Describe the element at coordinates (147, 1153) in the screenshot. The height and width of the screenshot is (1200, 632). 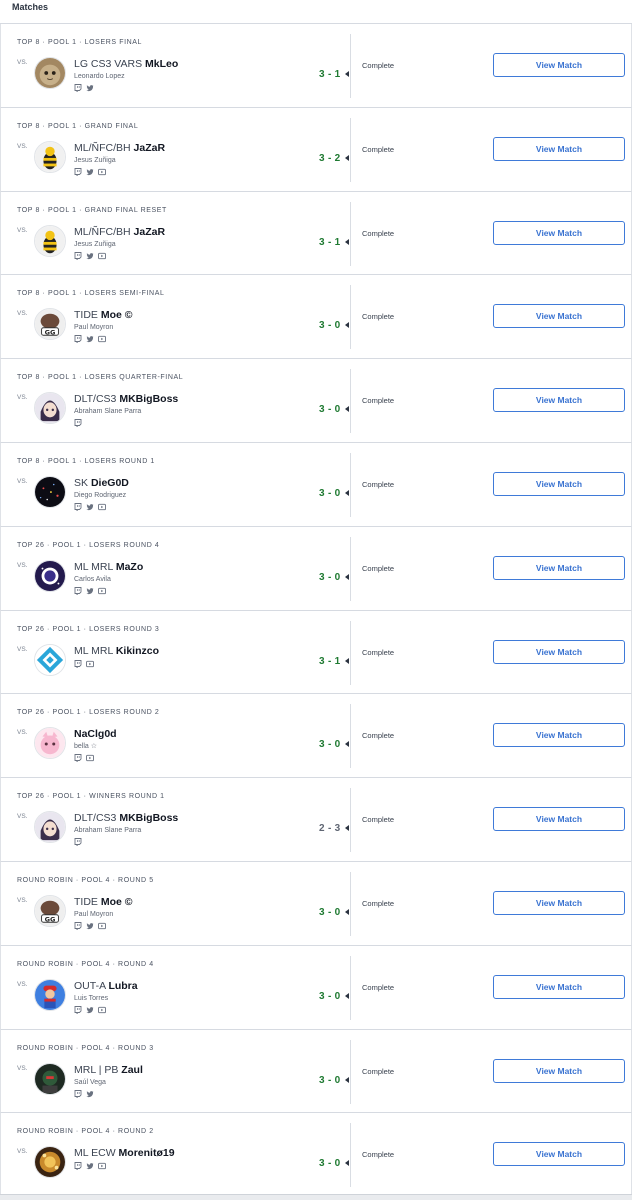
I see `gamertag: Morenitø19` at that location.